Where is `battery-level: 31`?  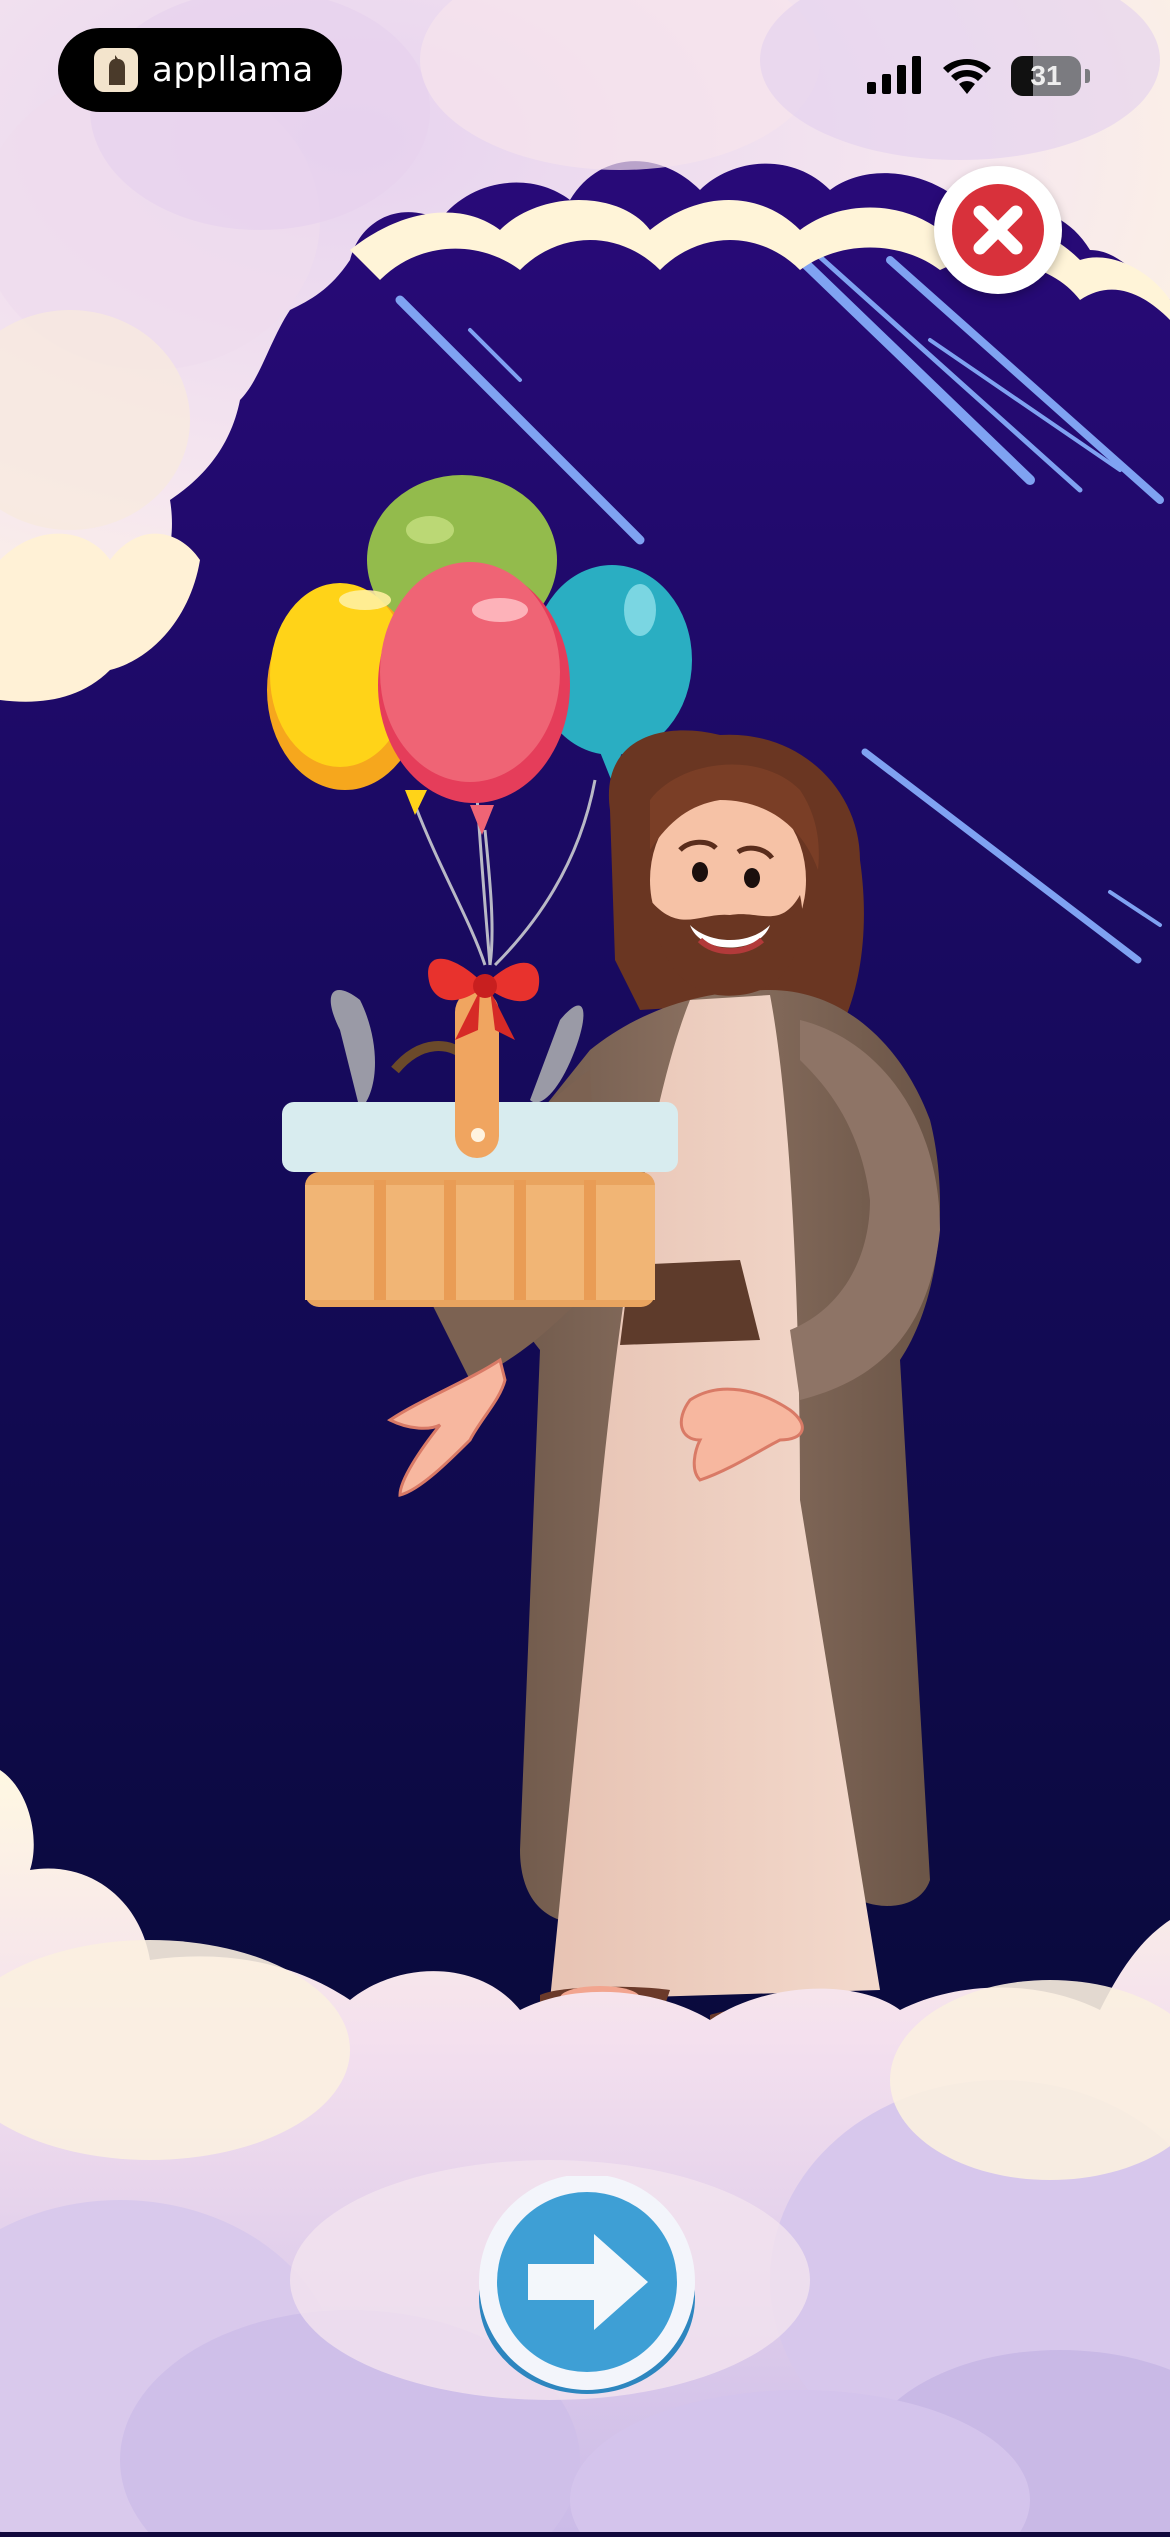 battery-level: 31 is located at coordinates (1046, 75).